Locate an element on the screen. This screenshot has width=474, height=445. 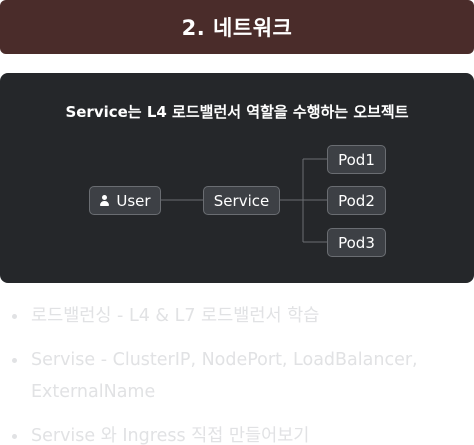
pod3-node: Pod3 is located at coordinates (356, 242).